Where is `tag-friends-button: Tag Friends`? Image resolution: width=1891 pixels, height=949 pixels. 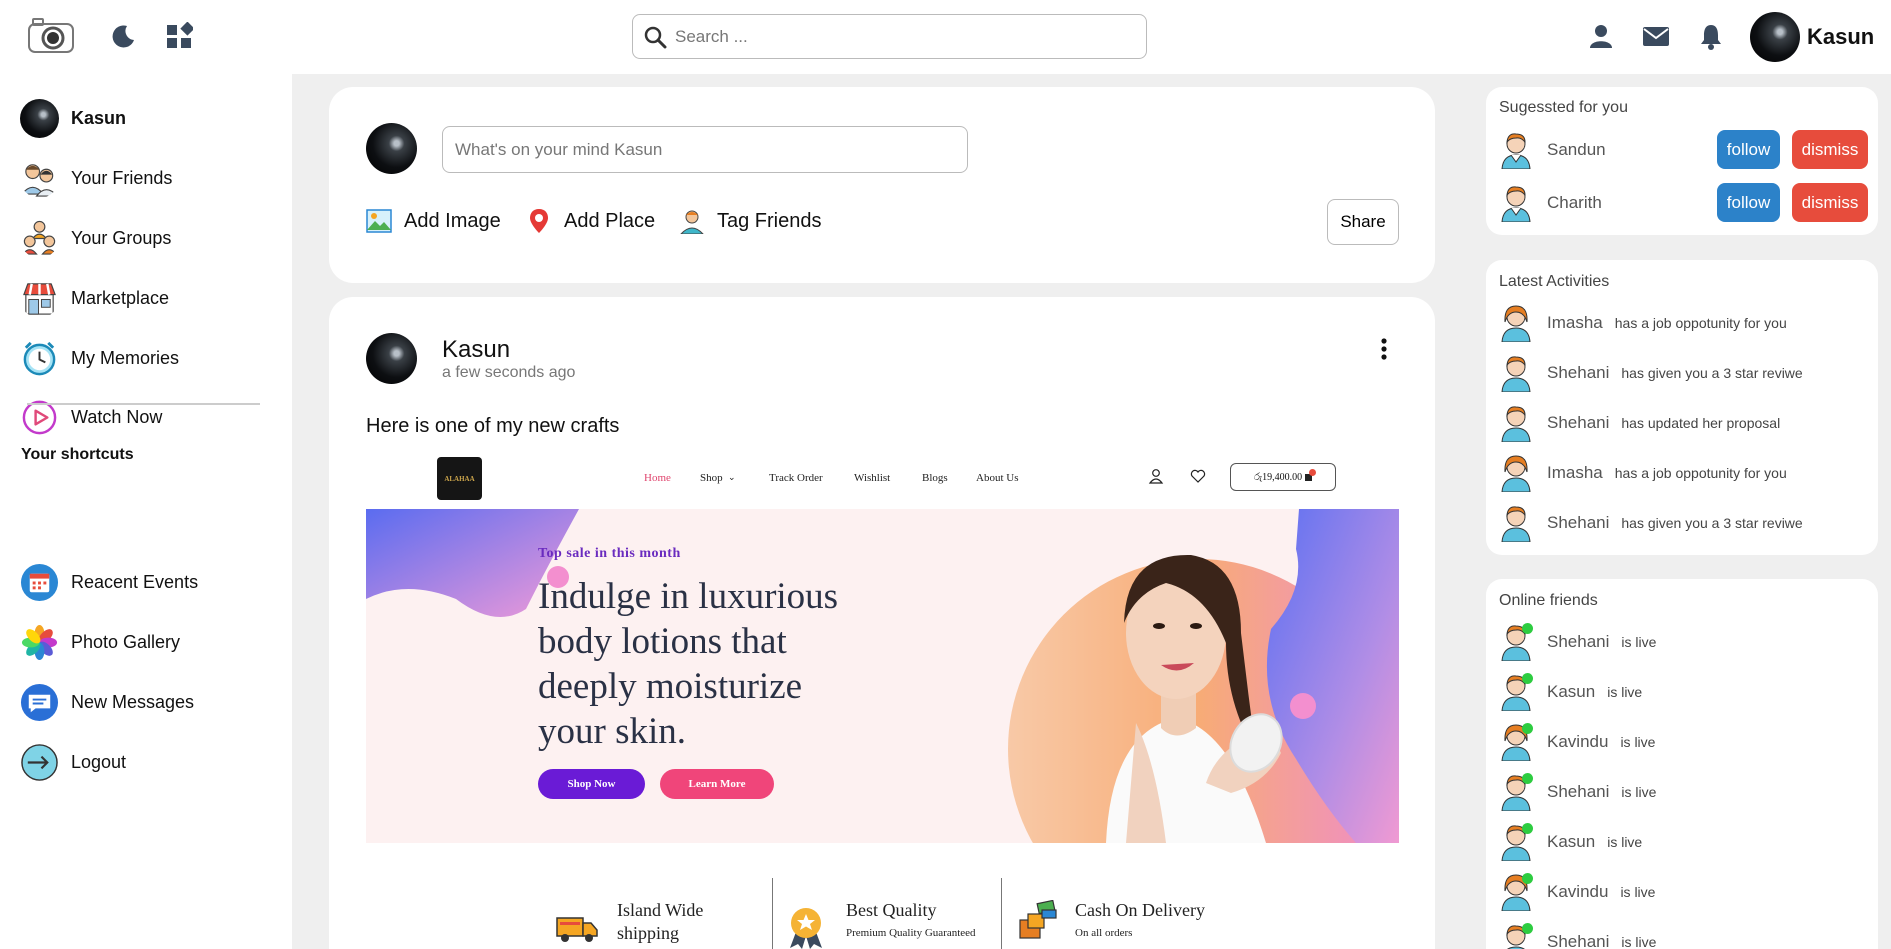
tag-friends-button: Tag Friends is located at coordinates (750, 221).